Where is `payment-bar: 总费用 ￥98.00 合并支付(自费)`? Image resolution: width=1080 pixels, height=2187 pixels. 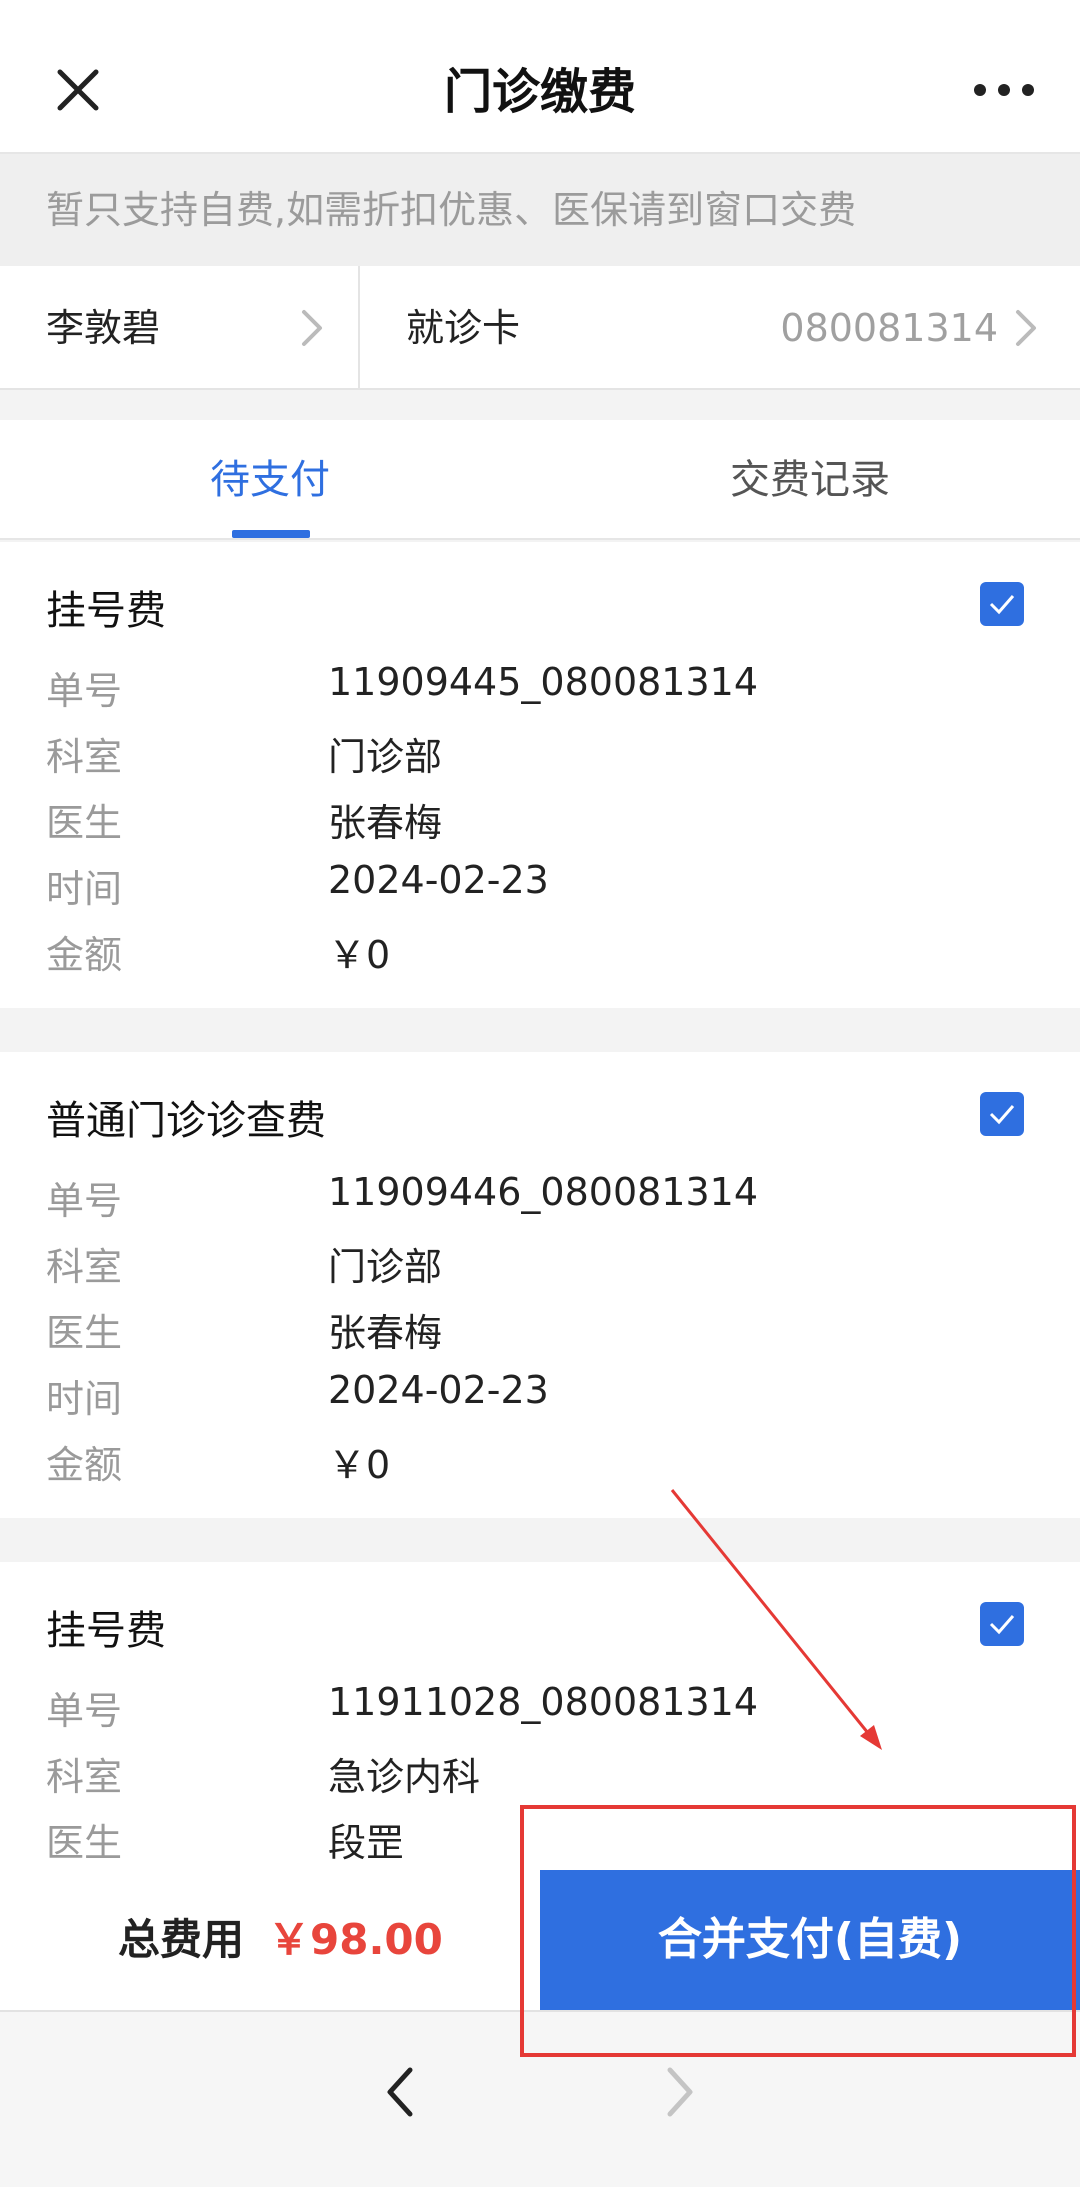
payment-bar: 总费用 ￥98.00 合并支付(自费) is located at coordinates (540, 1940).